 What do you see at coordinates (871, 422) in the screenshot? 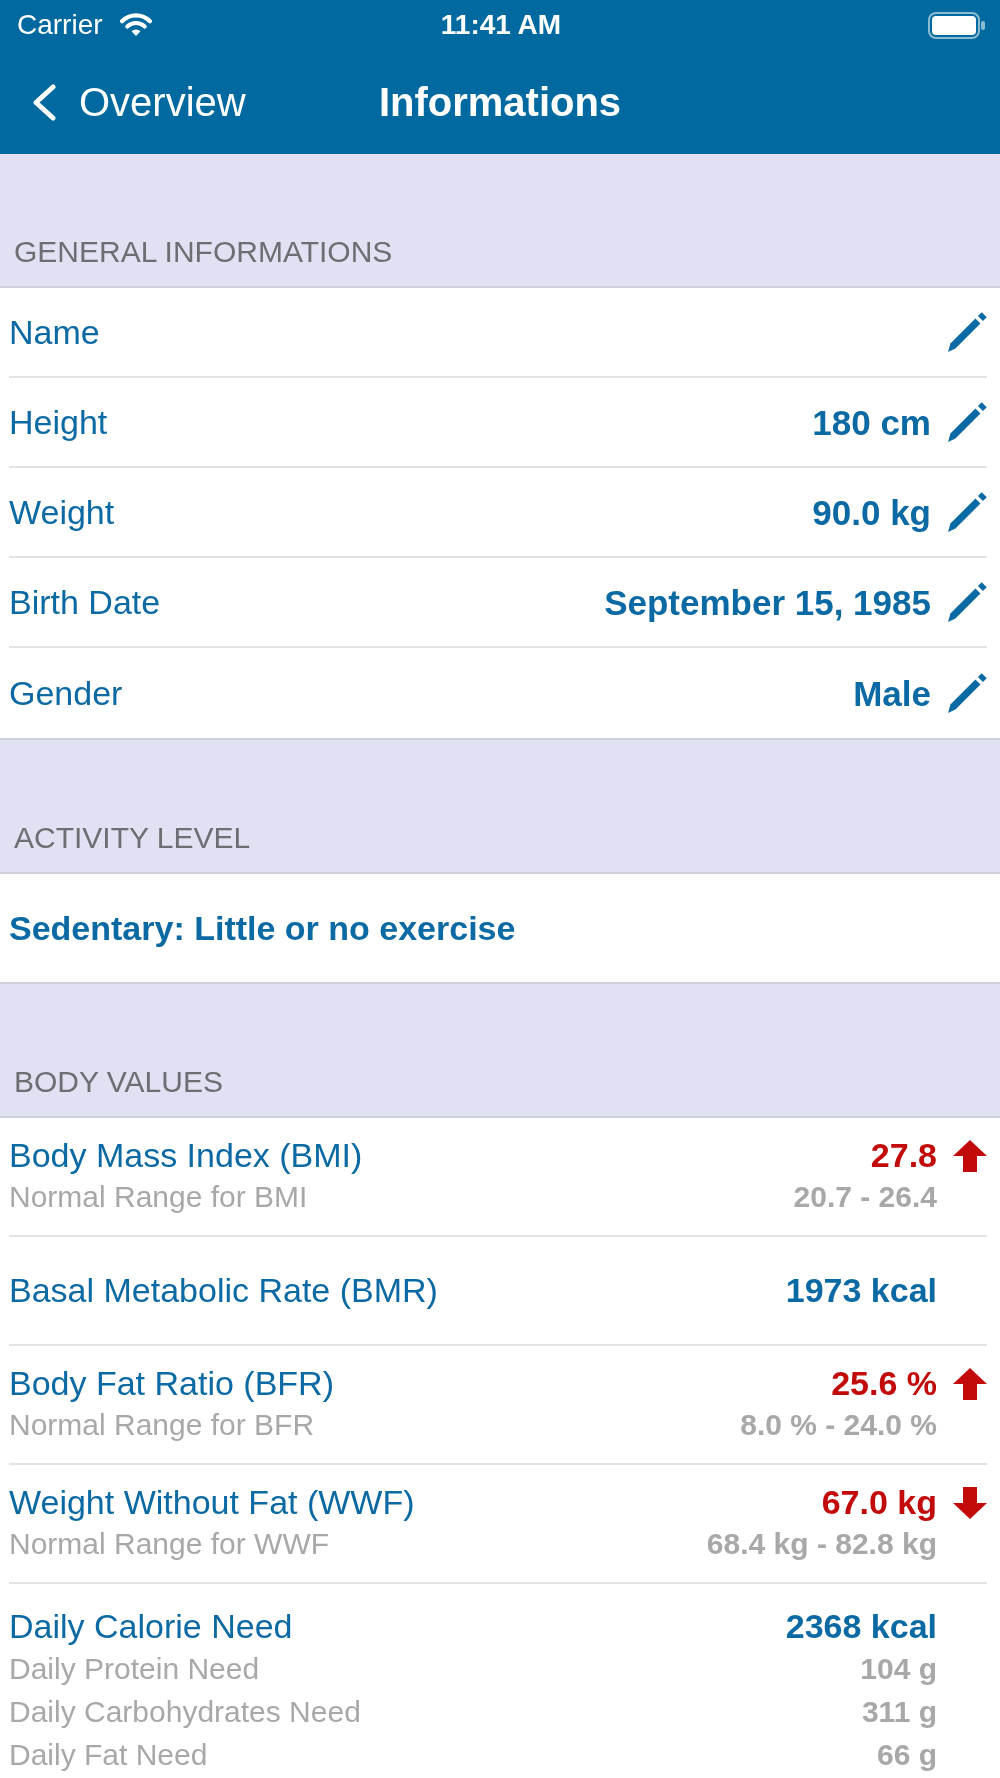
I see `field-value: 180 cm` at bounding box center [871, 422].